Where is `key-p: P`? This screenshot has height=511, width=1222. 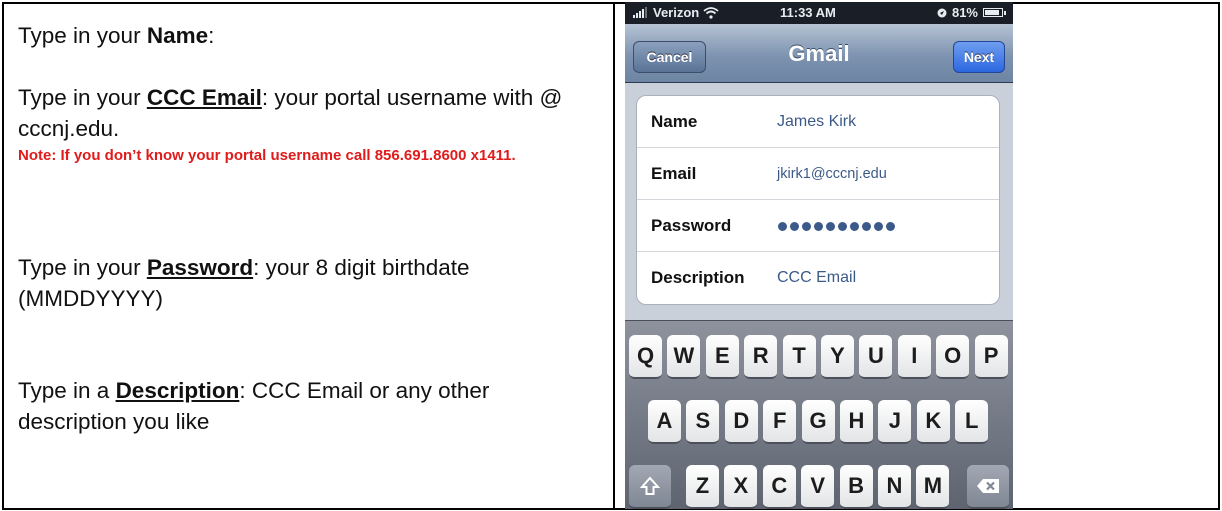 key-p: P is located at coordinates (991, 357).